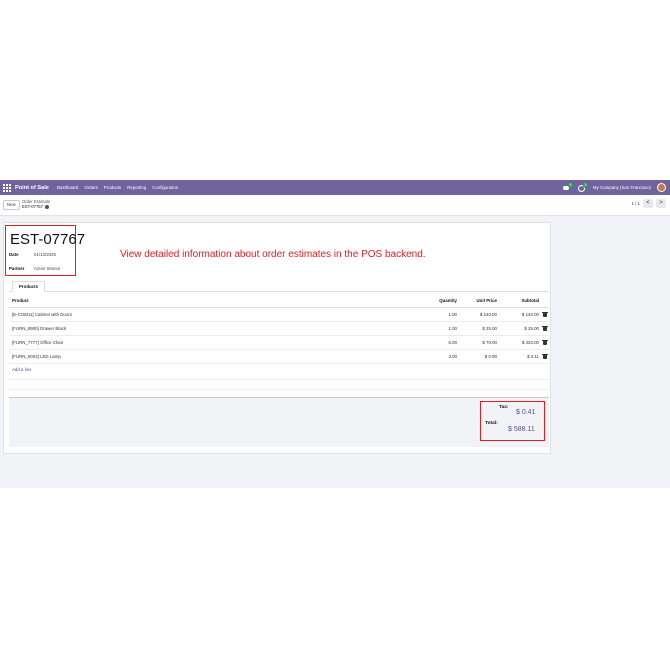  I want to click on menu-dashboard: Dashboard, so click(67, 187).